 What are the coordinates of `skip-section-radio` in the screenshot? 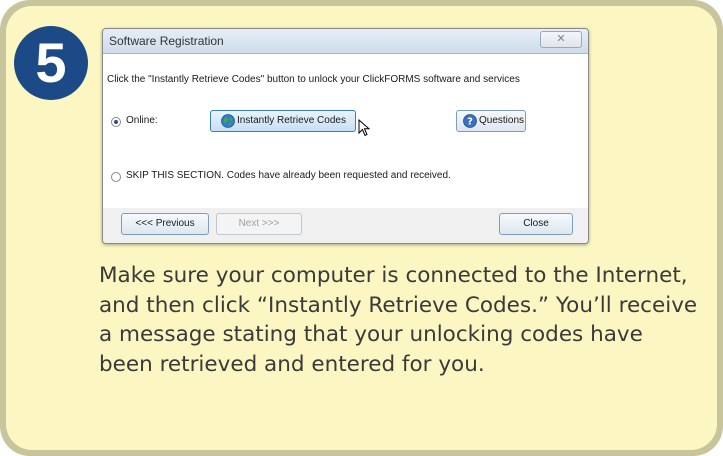 It's located at (116, 177).